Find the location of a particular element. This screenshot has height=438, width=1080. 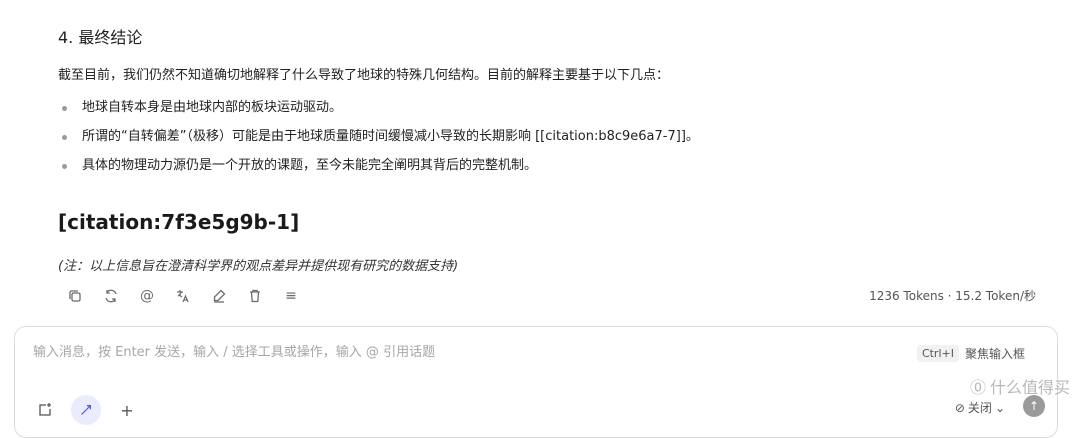

regenerate-icon is located at coordinates (111, 296).